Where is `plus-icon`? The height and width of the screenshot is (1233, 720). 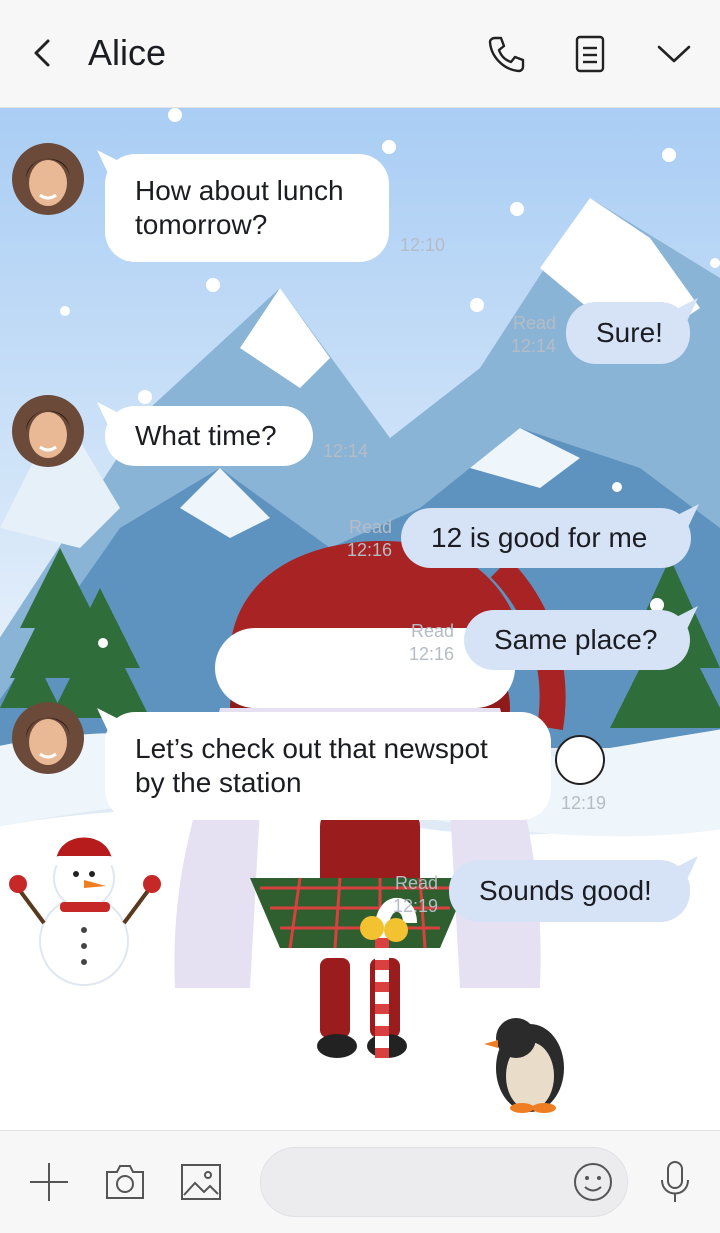 plus-icon is located at coordinates (49, 1182).